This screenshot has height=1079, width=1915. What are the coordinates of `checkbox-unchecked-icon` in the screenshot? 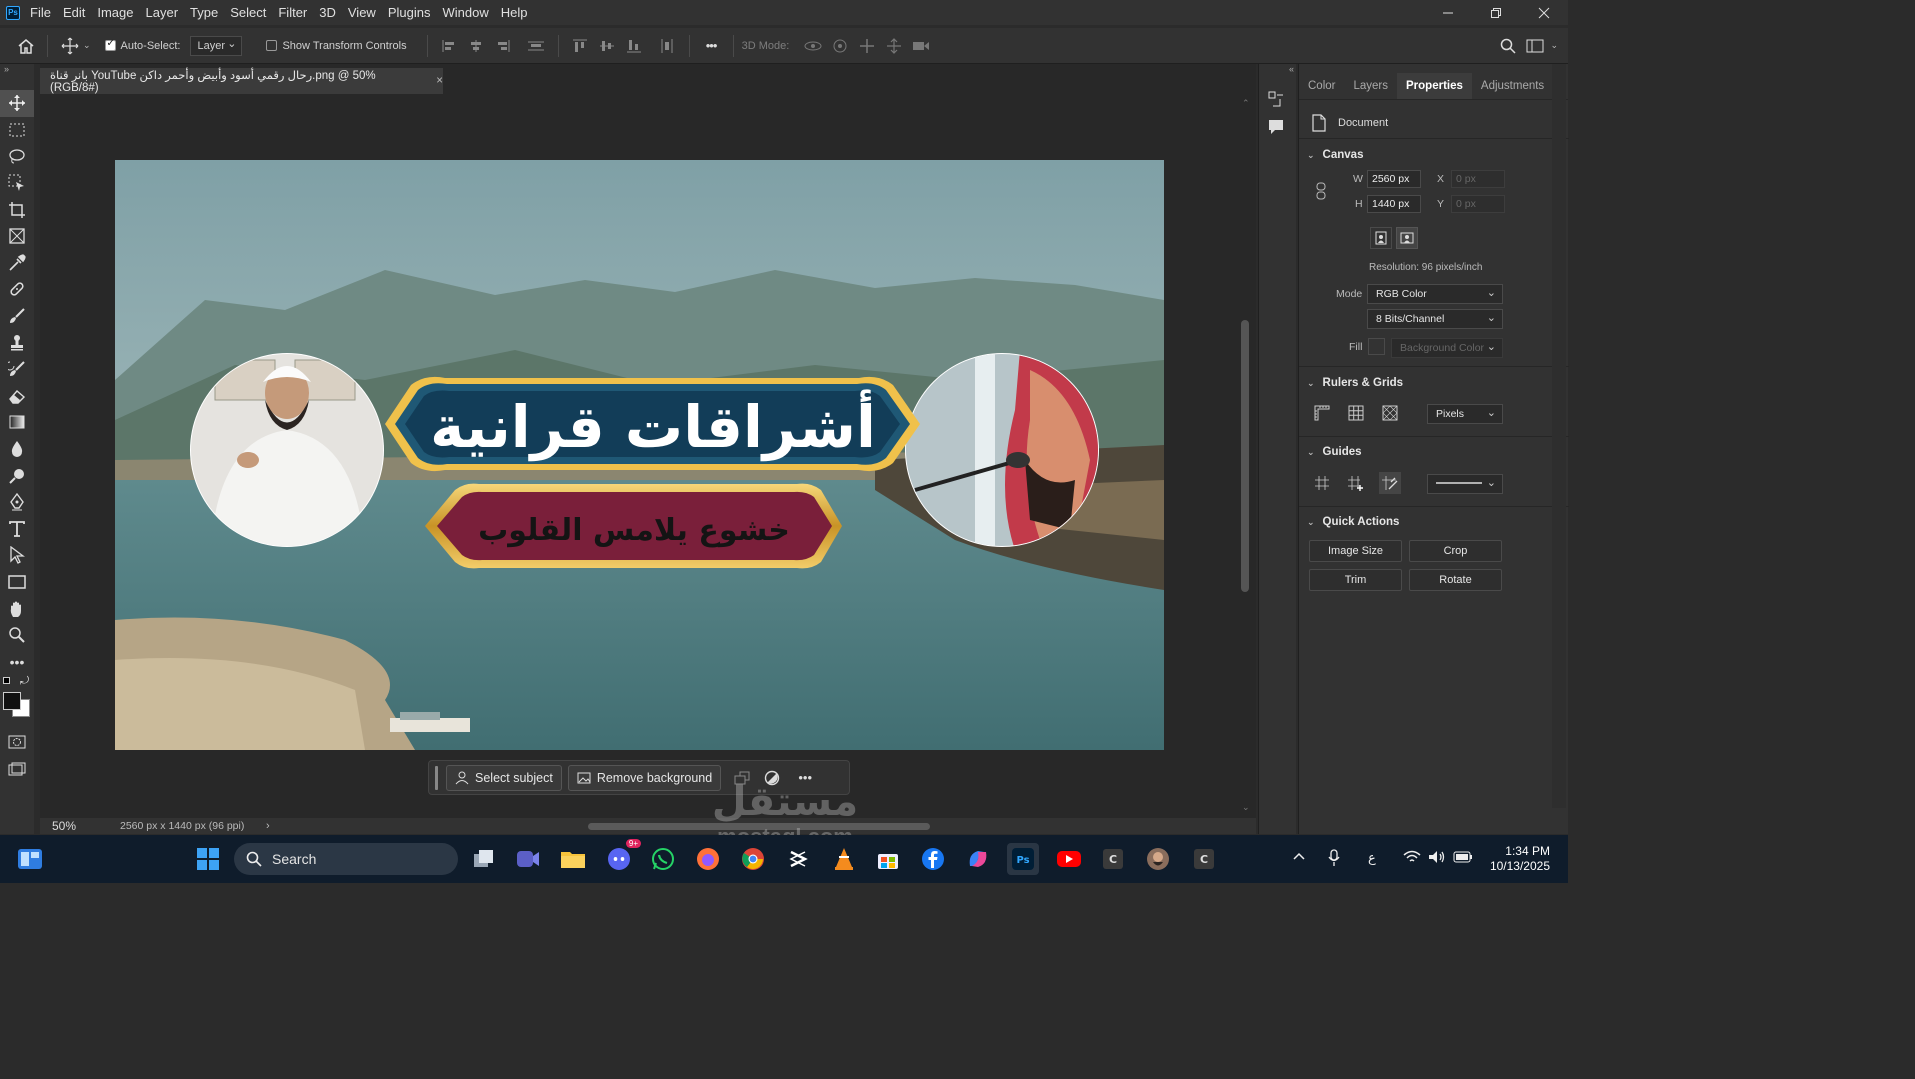 It's located at (272, 45).